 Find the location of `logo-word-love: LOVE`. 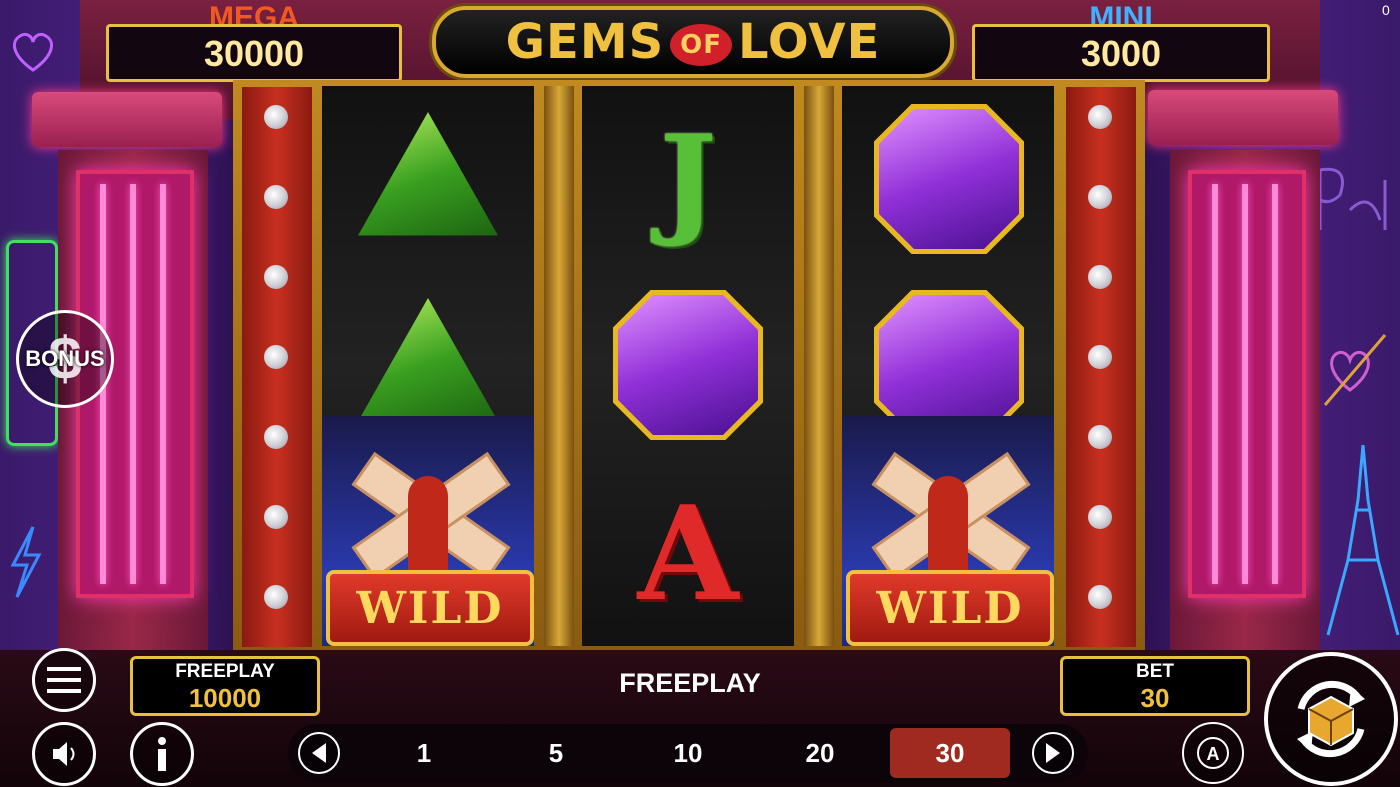

logo-word-love: LOVE is located at coordinates (809, 42).